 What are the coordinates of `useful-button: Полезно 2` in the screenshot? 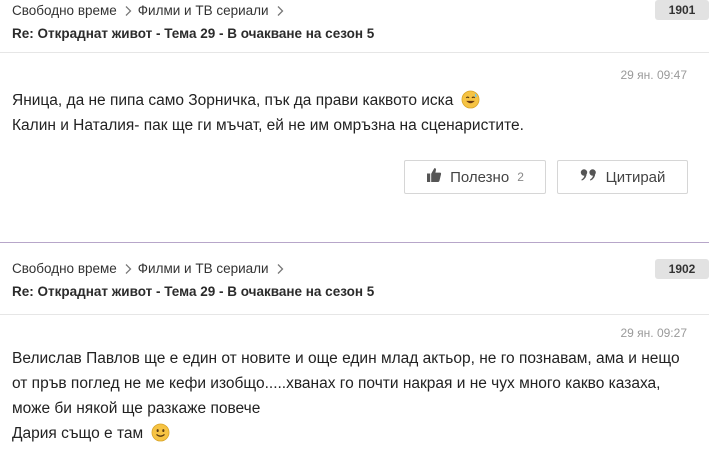 It's located at (475, 177).